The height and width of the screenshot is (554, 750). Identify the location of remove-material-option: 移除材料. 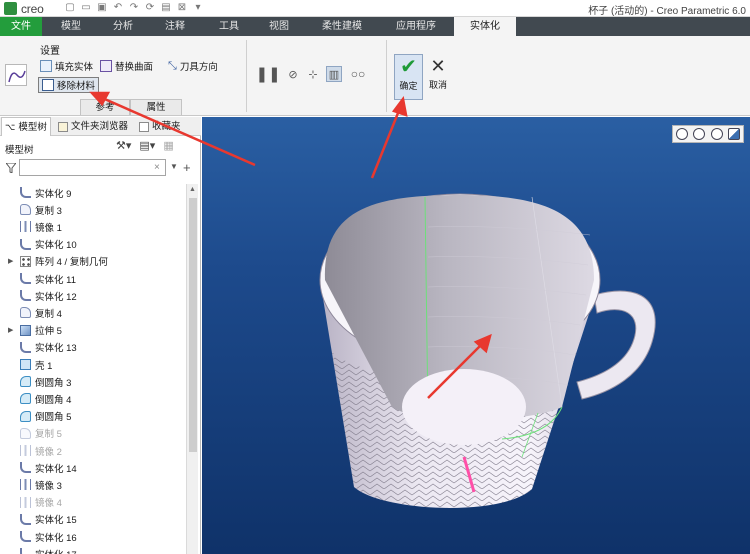
(69, 85).